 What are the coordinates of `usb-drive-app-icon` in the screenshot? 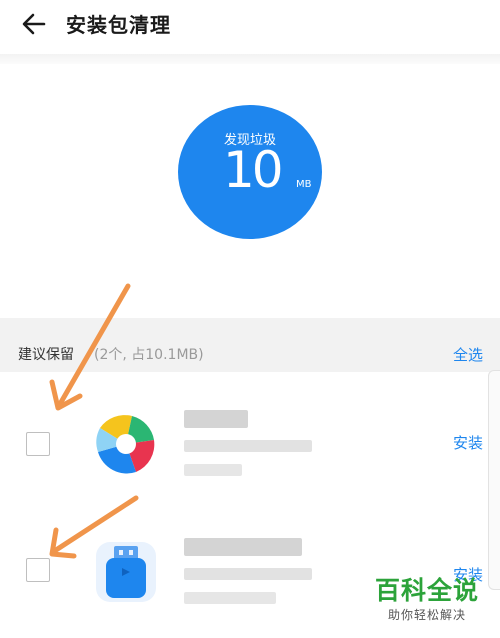 It's located at (126, 572).